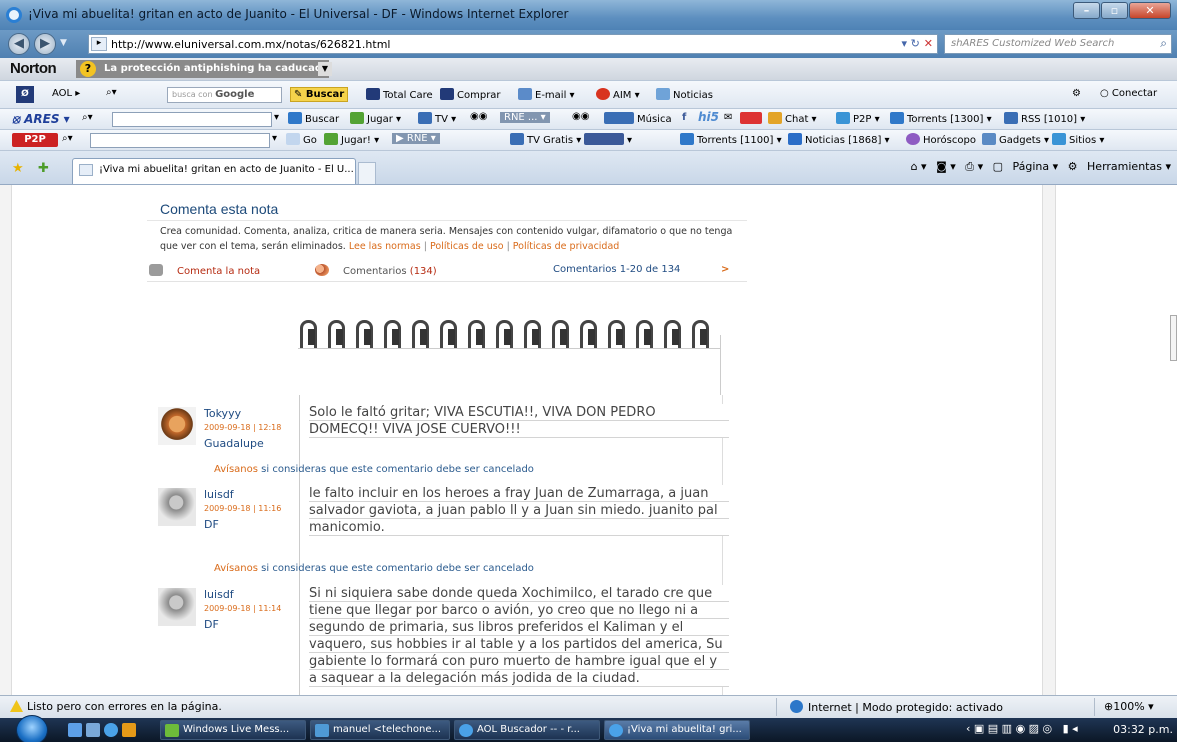  Describe the element at coordinates (566, 246) in the screenshot. I see `politicas-privacidad-link: Políticas de privacidad` at that location.